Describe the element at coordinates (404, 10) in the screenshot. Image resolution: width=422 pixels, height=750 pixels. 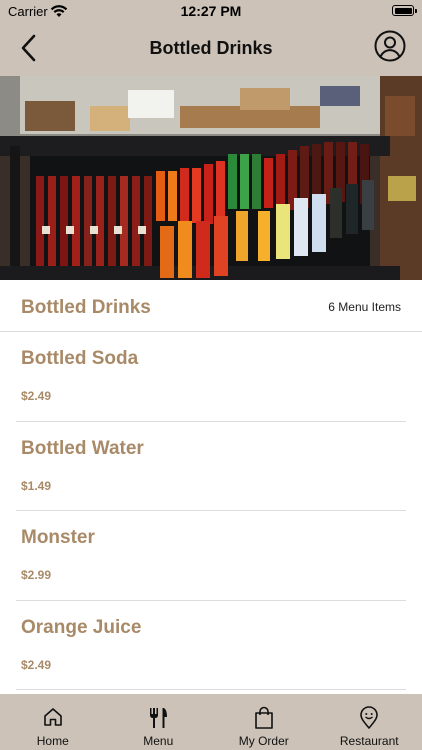
I see `battery-icon` at that location.